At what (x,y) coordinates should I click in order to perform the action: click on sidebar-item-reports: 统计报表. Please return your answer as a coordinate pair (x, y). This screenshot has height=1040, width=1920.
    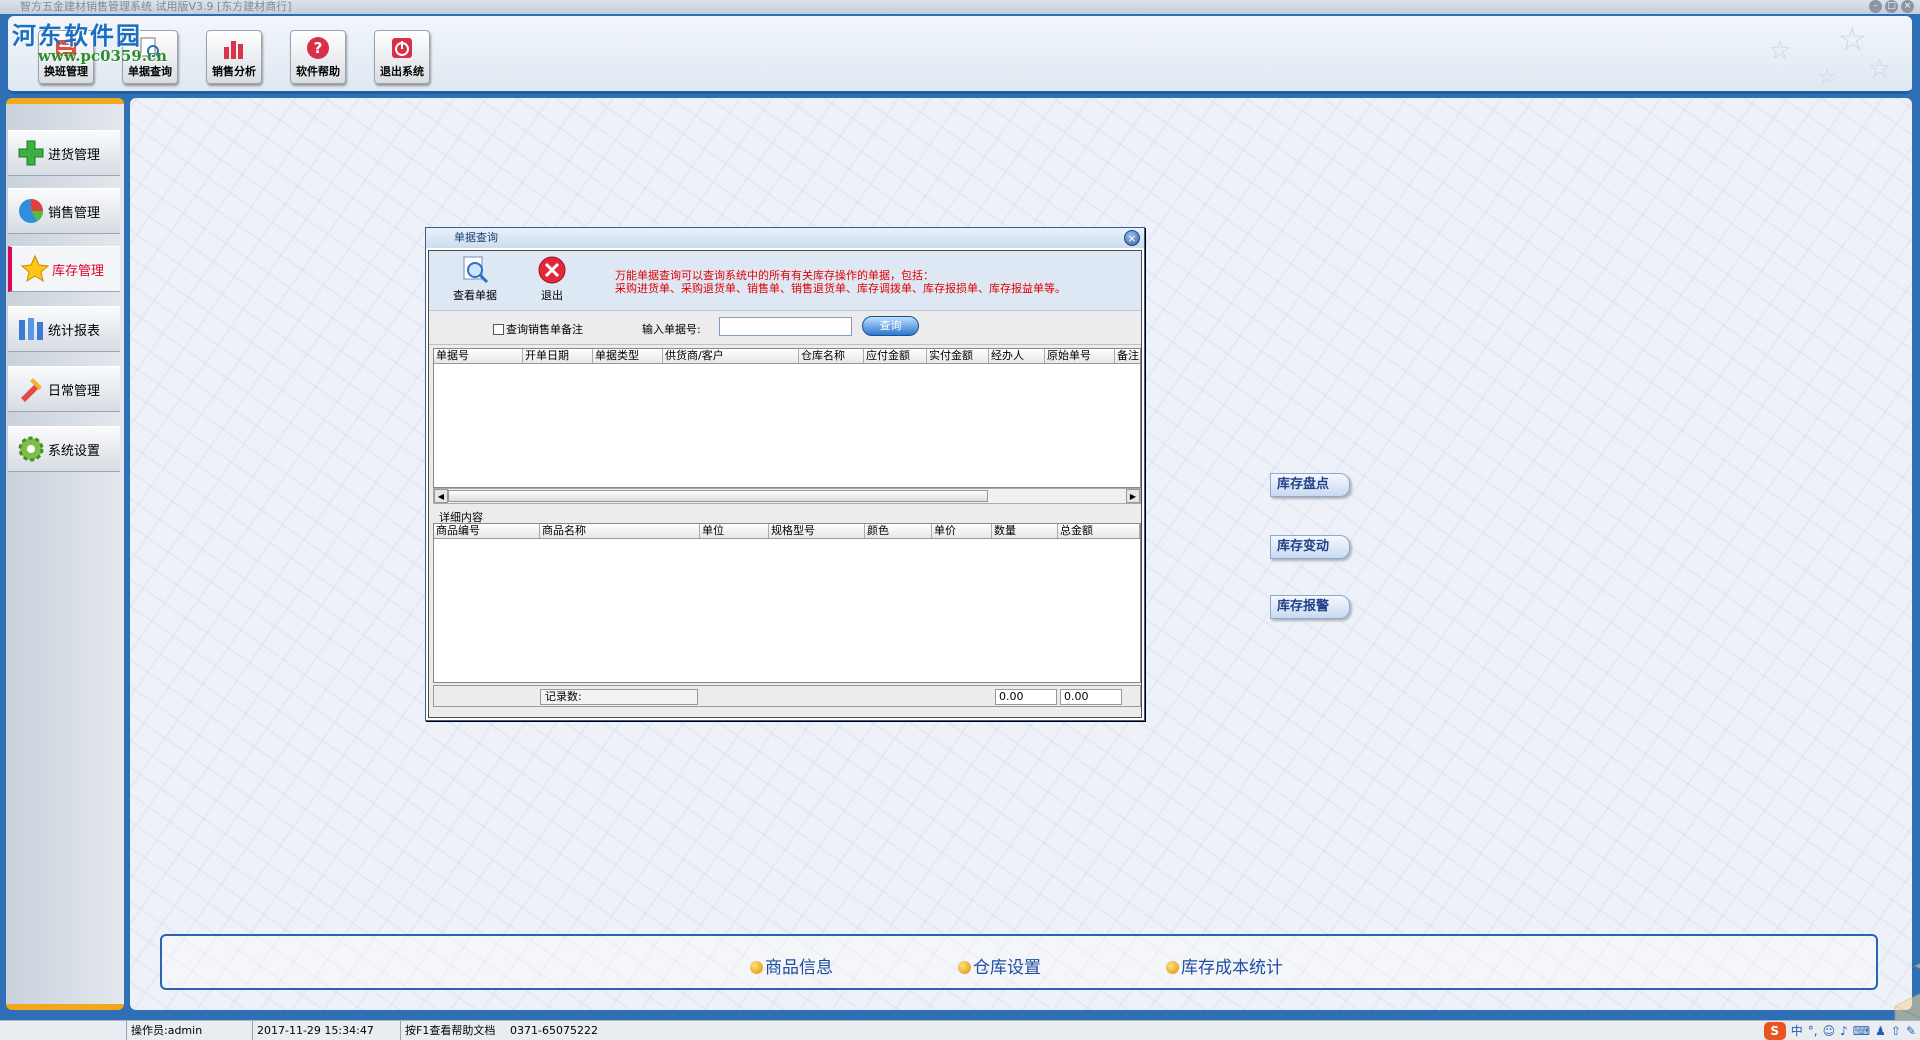
    Looking at the image, I should click on (64, 329).